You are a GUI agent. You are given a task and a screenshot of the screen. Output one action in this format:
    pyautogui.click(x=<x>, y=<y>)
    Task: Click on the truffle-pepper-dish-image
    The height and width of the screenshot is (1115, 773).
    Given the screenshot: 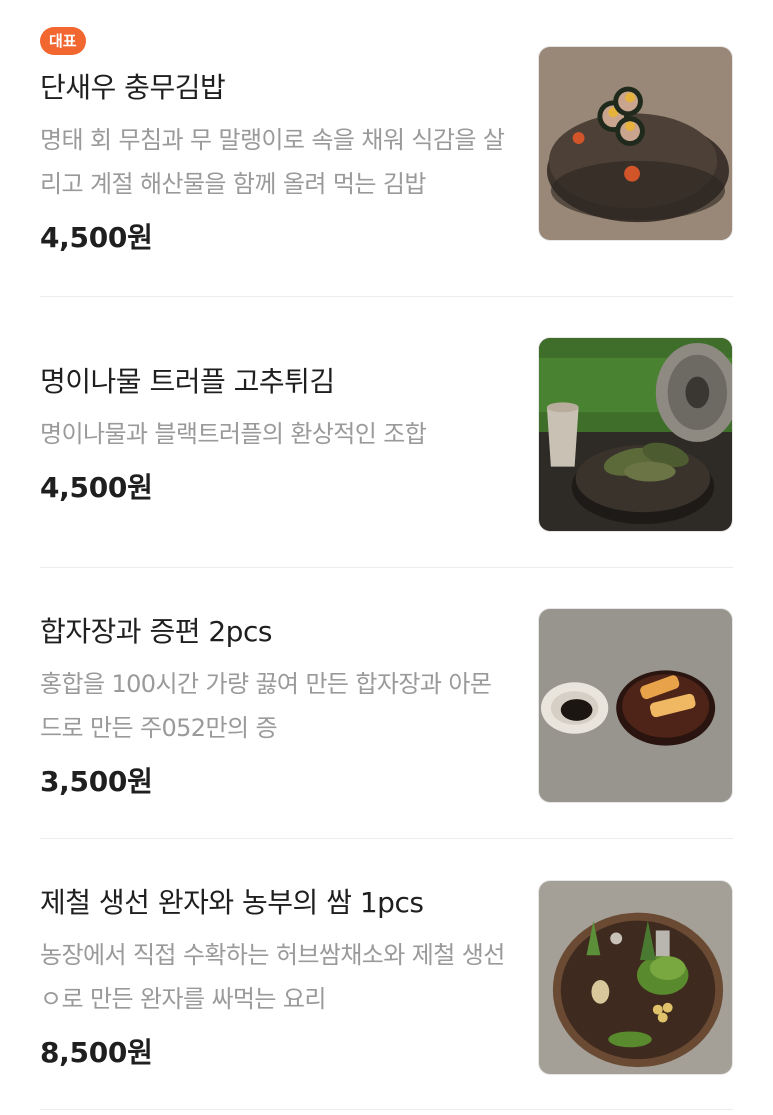 What is the action you would take?
    pyautogui.click(x=635, y=434)
    